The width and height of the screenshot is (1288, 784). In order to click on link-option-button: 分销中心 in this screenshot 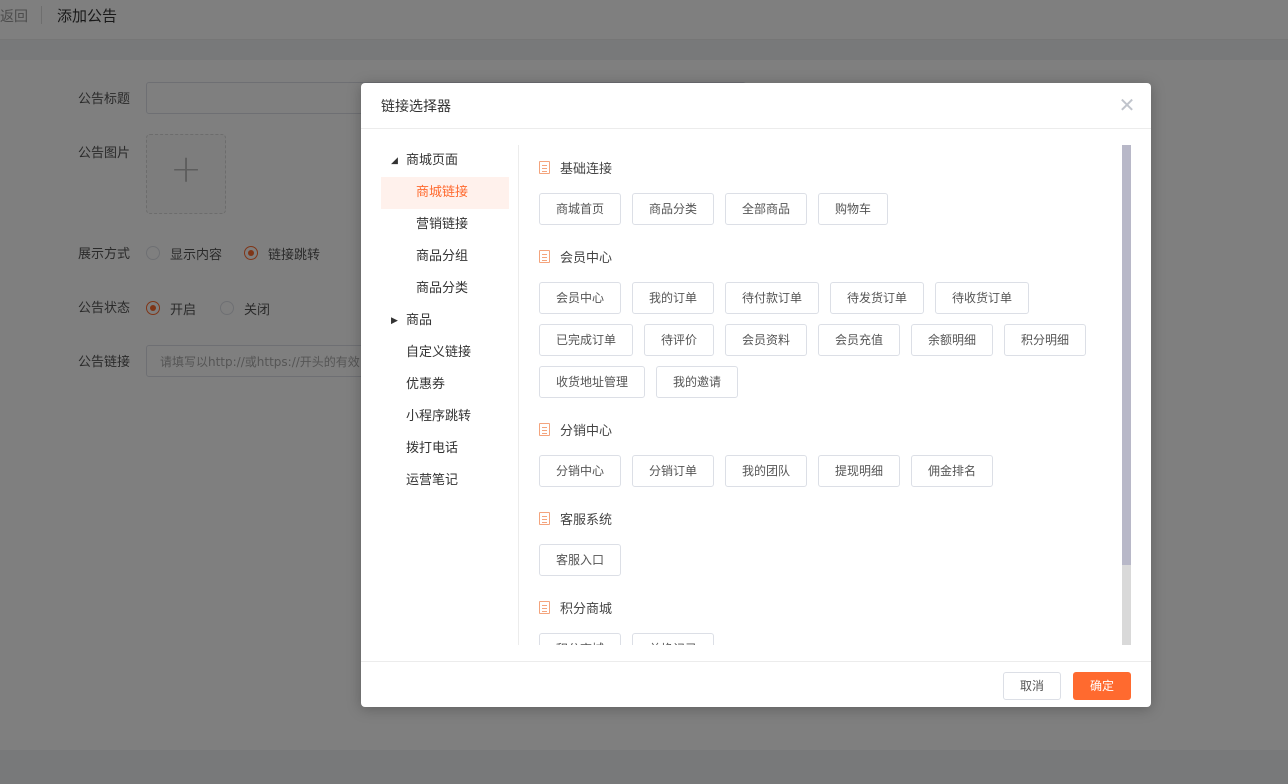, I will do `click(580, 471)`.